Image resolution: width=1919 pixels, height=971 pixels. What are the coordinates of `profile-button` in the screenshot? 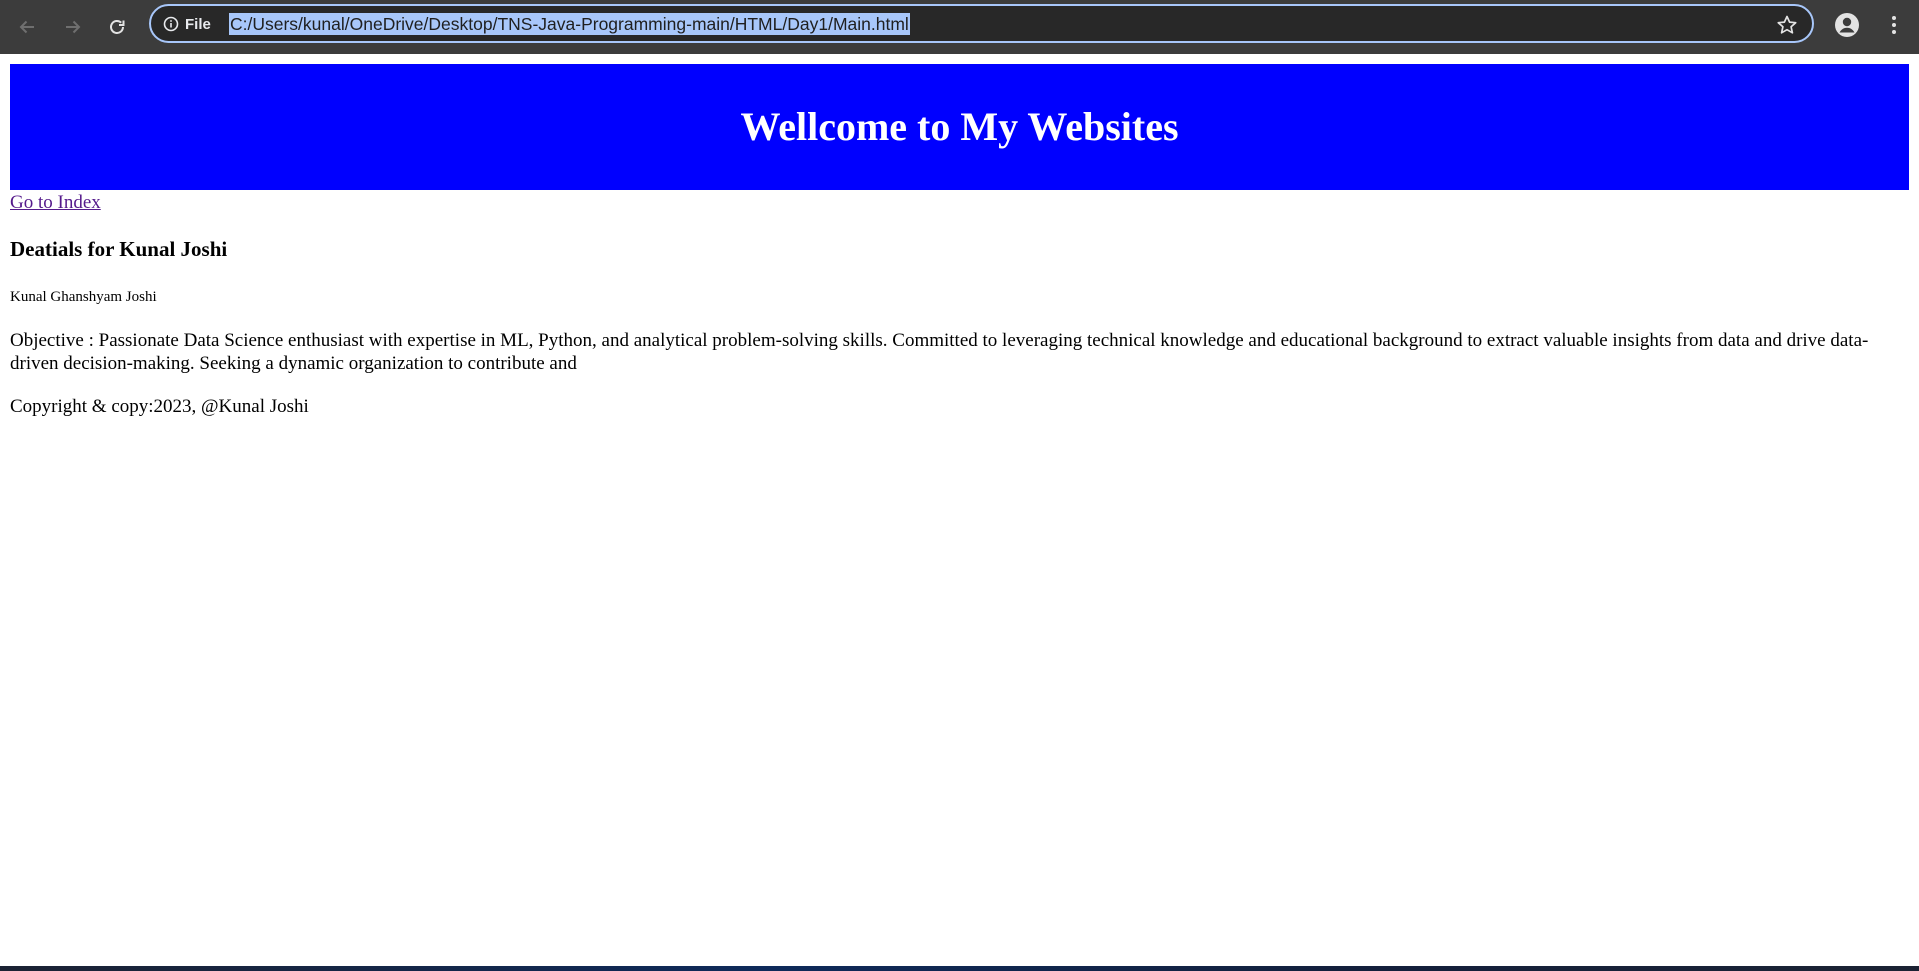 It's located at (1847, 25).